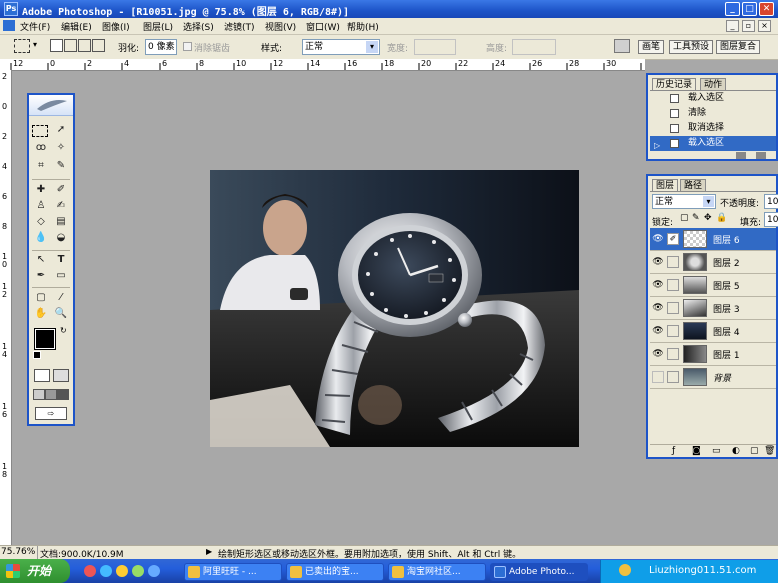 The width and height of the screenshot is (778, 583). What do you see at coordinates (39, 394) in the screenshot?
I see `screen-mode-standard-icon` at bounding box center [39, 394].